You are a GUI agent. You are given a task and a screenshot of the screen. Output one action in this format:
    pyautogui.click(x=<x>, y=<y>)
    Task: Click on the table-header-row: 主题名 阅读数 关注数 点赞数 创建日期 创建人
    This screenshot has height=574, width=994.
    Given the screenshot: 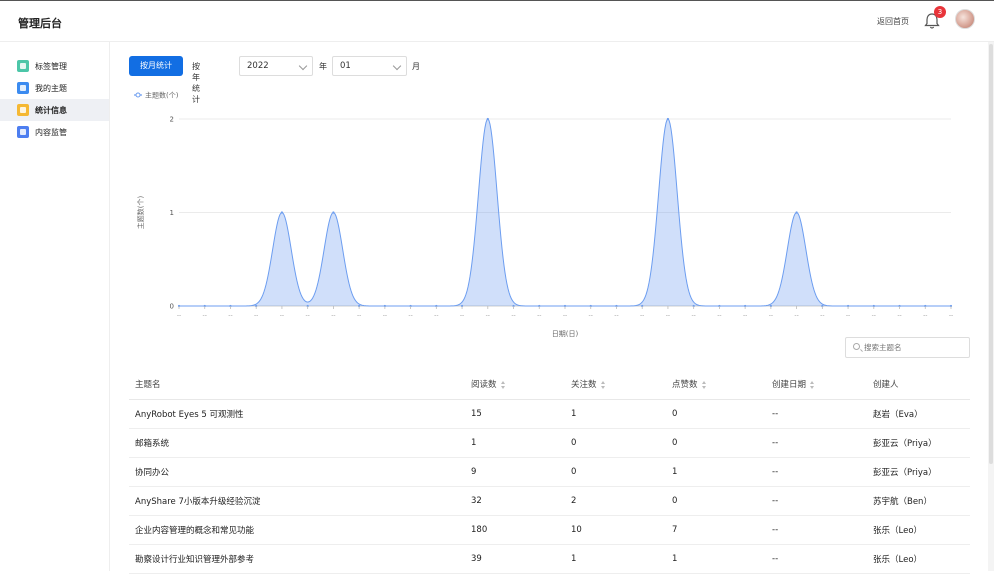 What is the action you would take?
    pyautogui.click(x=549, y=385)
    